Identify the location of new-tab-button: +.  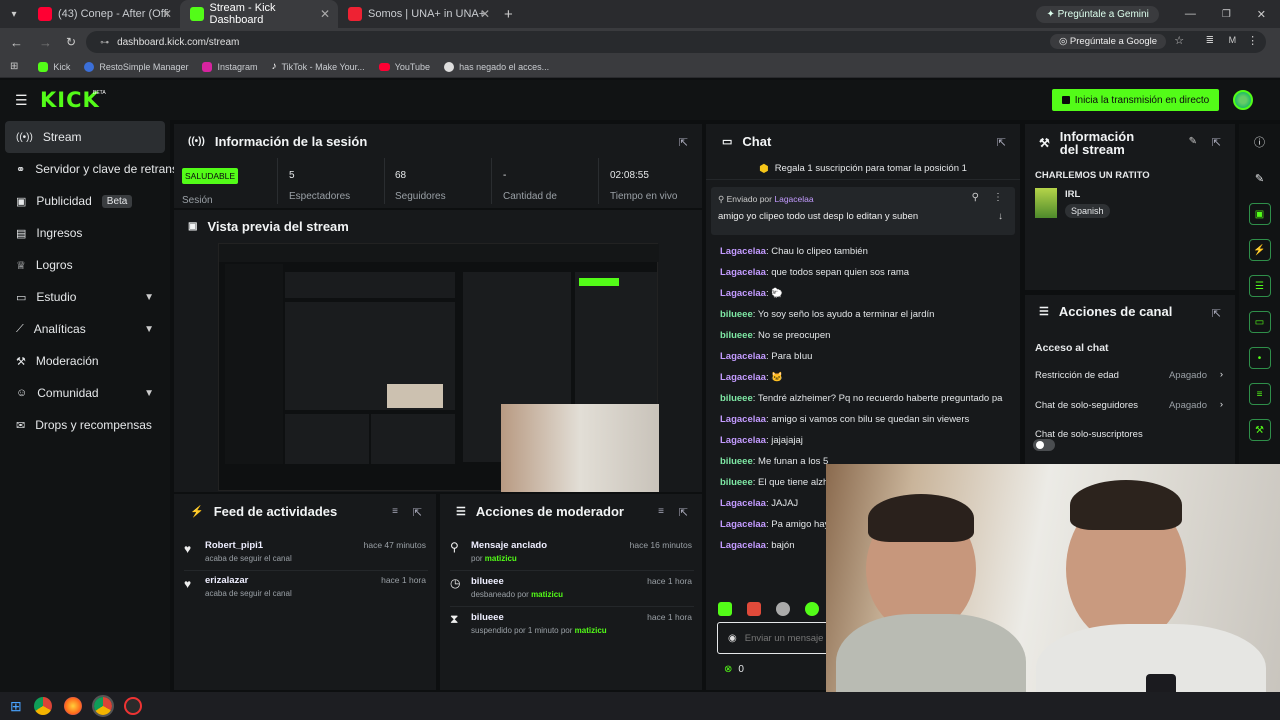
(508, 14).